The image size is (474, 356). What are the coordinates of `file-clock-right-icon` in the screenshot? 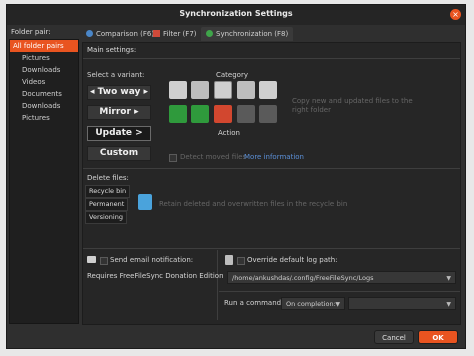 It's located at (246, 90).